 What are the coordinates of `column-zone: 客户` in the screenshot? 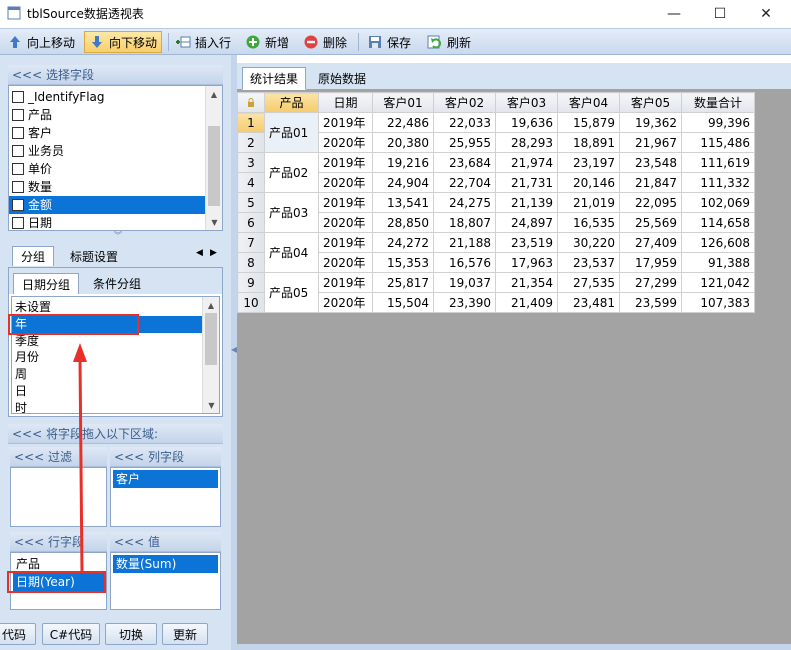 It's located at (165, 497).